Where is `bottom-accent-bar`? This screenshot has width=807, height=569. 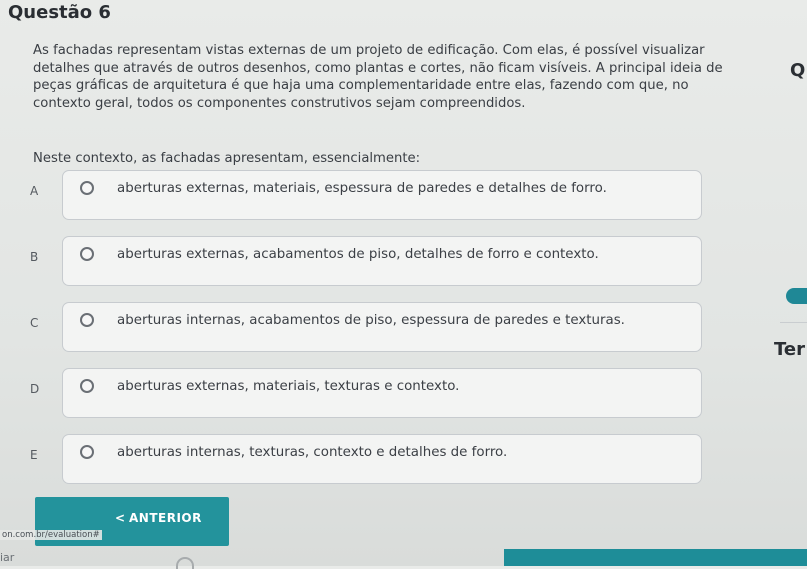
bottom-accent-bar is located at coordinates (655, 557).